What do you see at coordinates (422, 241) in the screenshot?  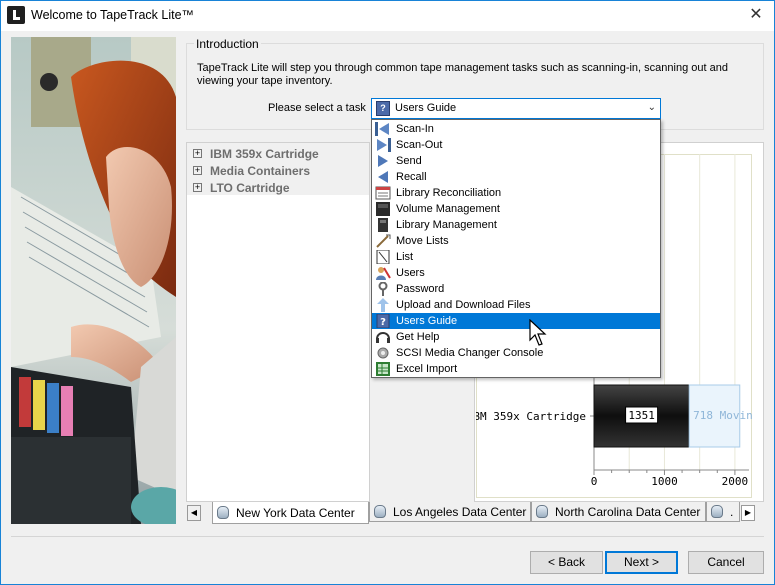 I see `task-menu-item-label: Move Lists` at bounding box center [422, 241].